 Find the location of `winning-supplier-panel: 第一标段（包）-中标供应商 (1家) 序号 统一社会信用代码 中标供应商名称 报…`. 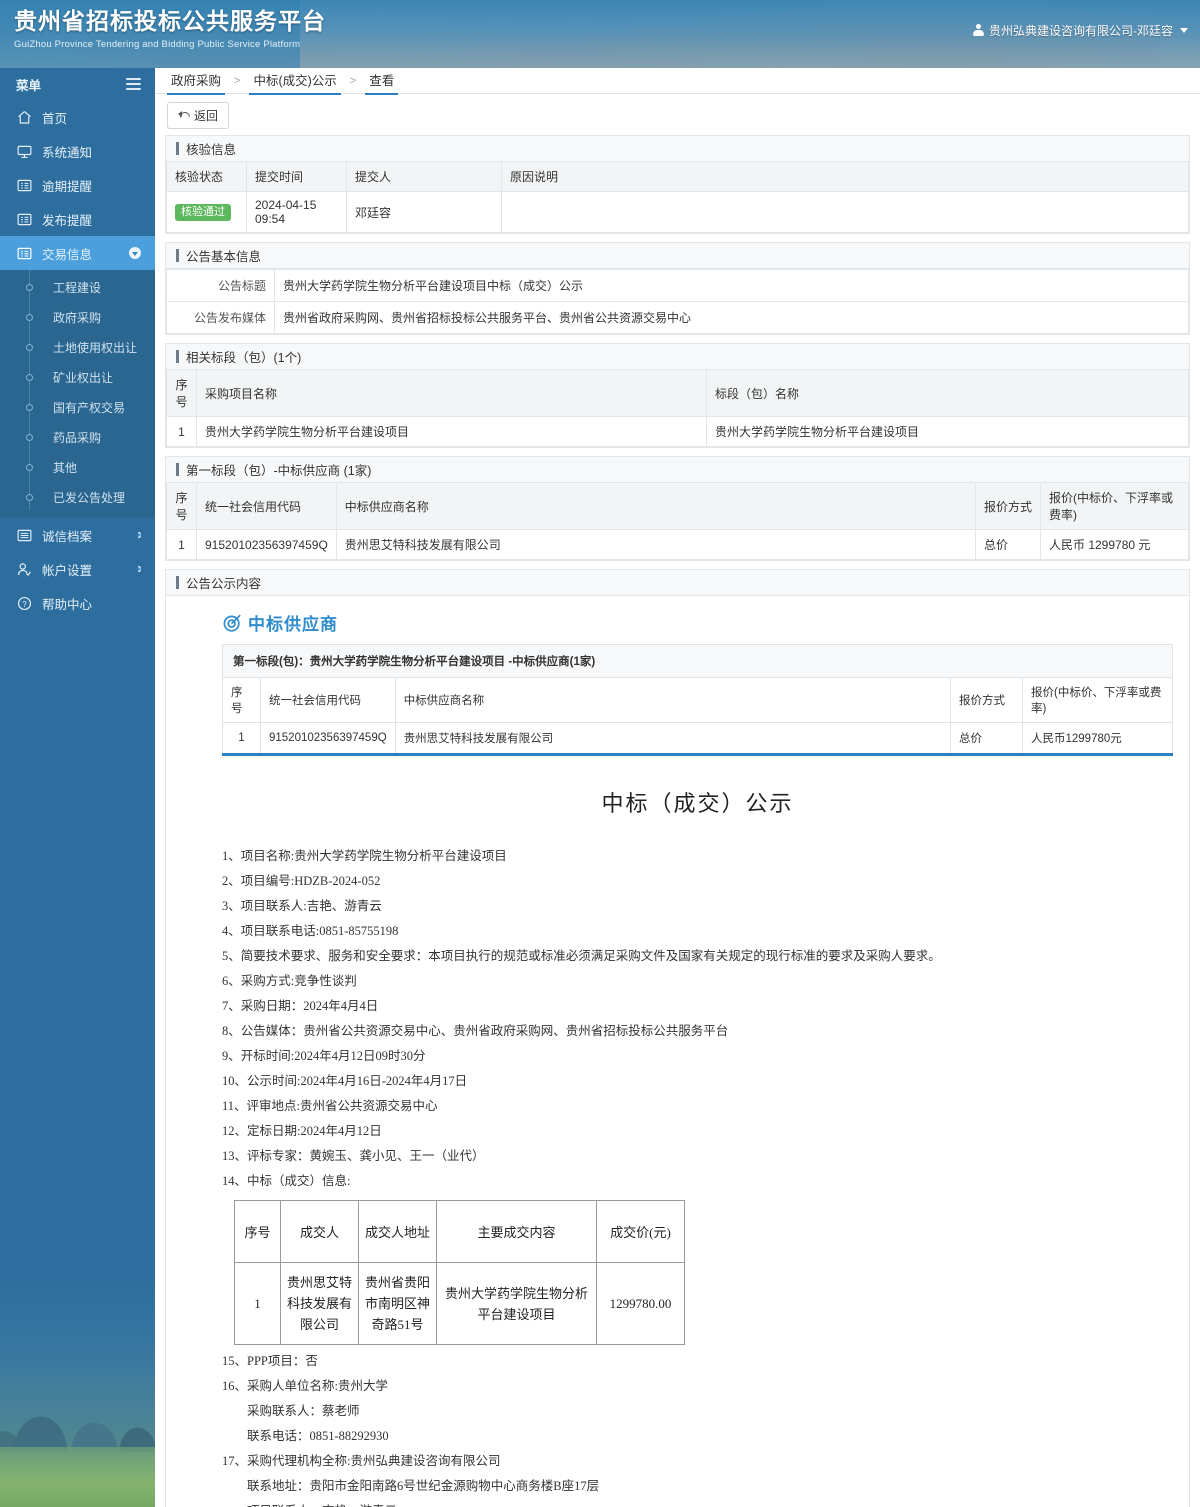

winning-supplier-panel: 第一标段（包）-中标供应商 (1家) 序号 统一社会信用代码 中标供应商名称 报… is located at coordinates (677, 508).